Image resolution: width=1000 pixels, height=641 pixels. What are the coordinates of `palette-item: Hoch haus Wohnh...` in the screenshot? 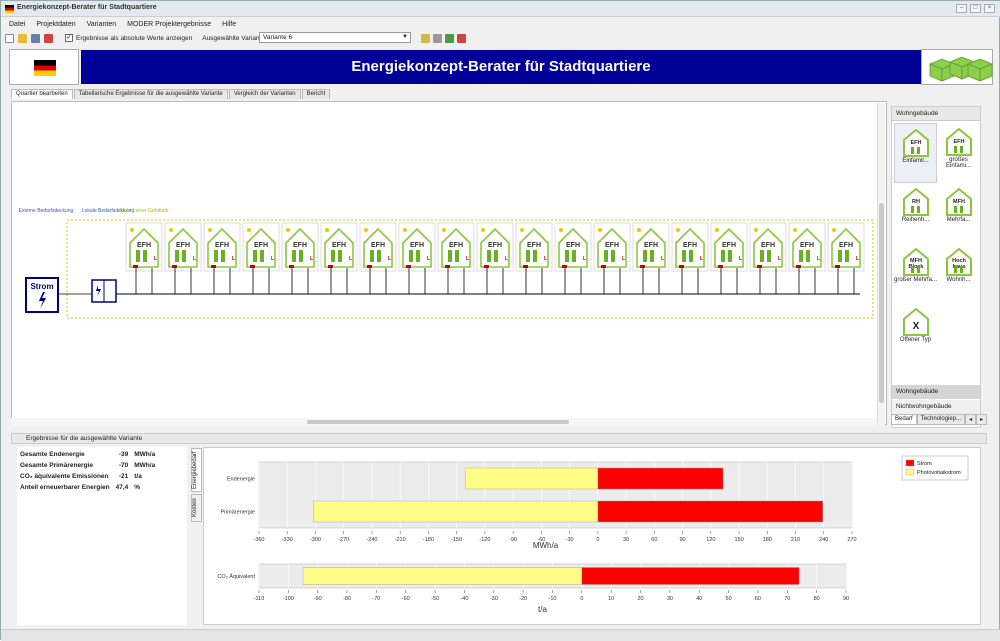 It's located at (958, 273).